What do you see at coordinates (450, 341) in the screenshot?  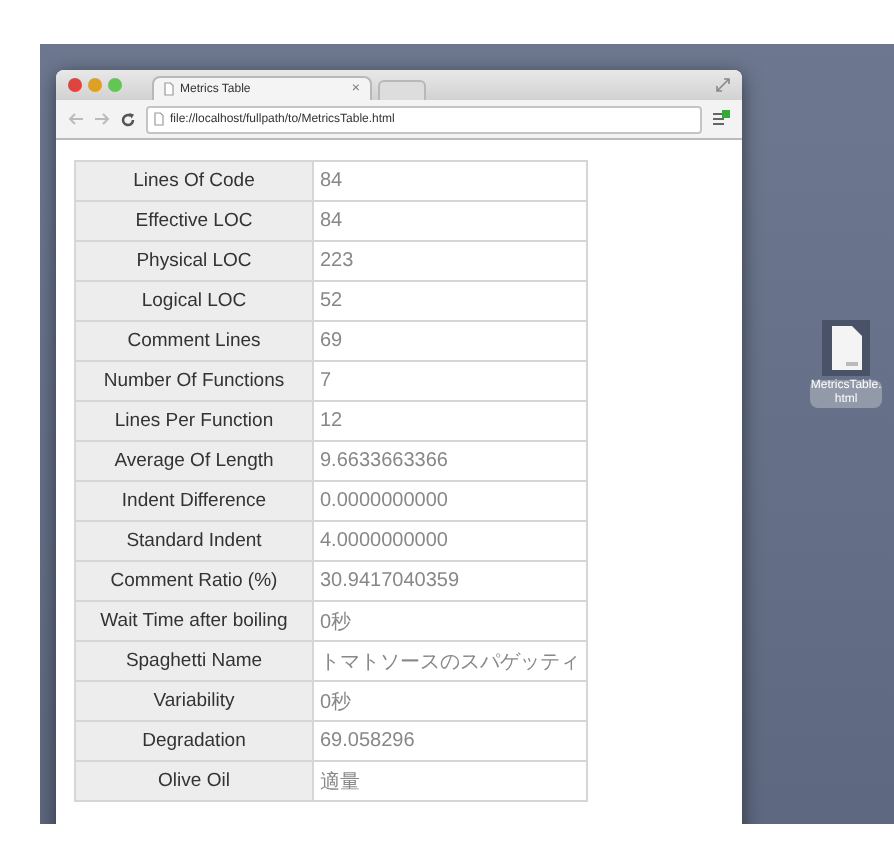 I see `metric-value: 69` at bounding box center [450, 341].